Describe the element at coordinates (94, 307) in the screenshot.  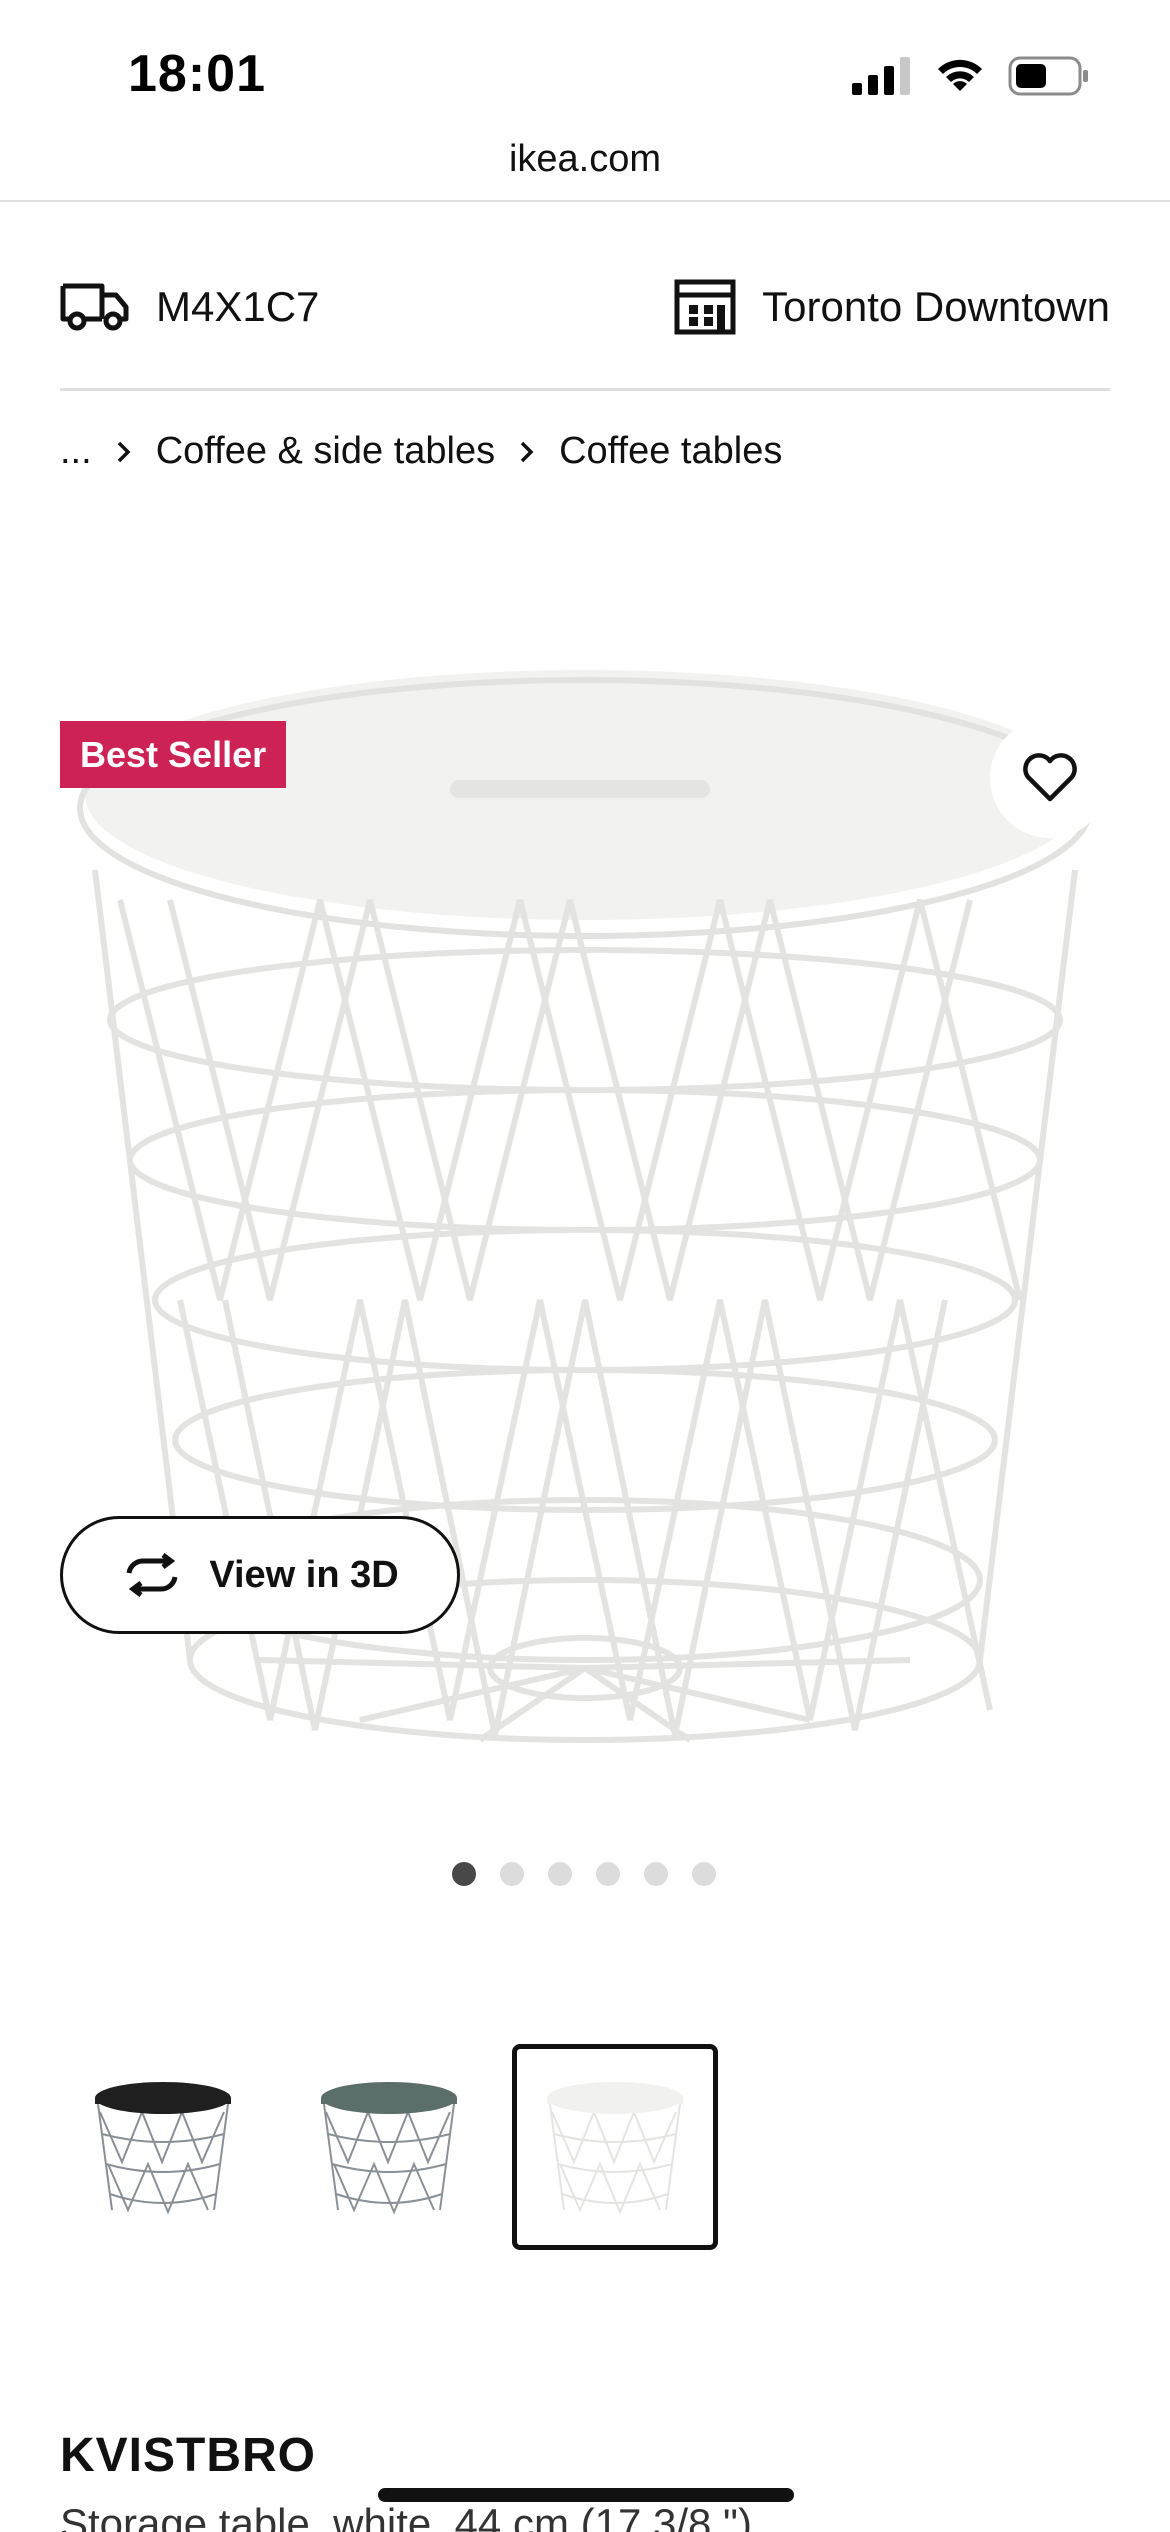
I see `truck-icon` at that location.